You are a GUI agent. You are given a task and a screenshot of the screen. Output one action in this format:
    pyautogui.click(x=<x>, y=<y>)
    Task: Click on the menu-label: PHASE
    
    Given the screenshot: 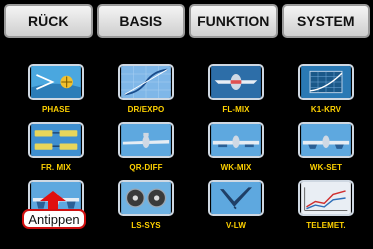 What is the action you would take?
    pyautogui.click(x=56, y=109)
    